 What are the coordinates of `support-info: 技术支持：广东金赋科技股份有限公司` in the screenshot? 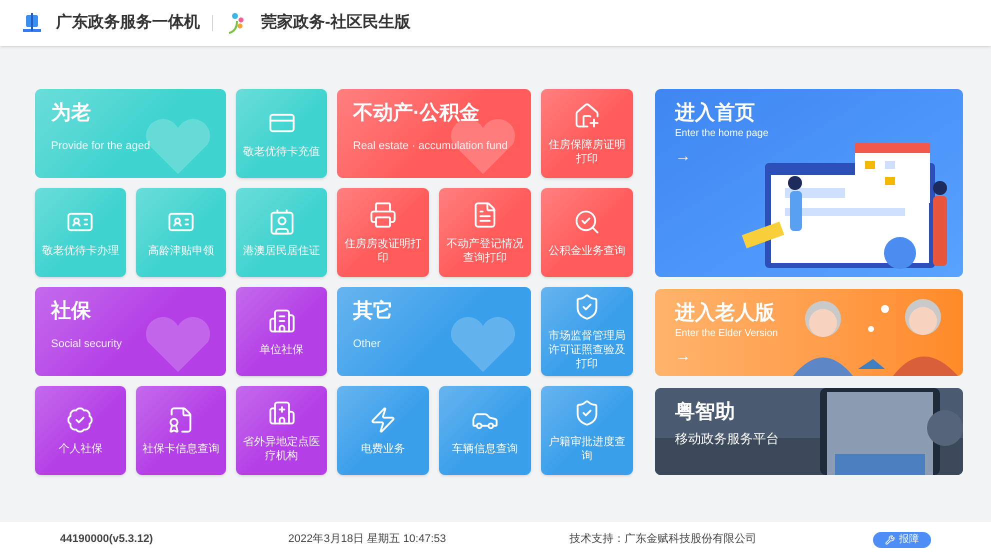 It's located at (663, 540).